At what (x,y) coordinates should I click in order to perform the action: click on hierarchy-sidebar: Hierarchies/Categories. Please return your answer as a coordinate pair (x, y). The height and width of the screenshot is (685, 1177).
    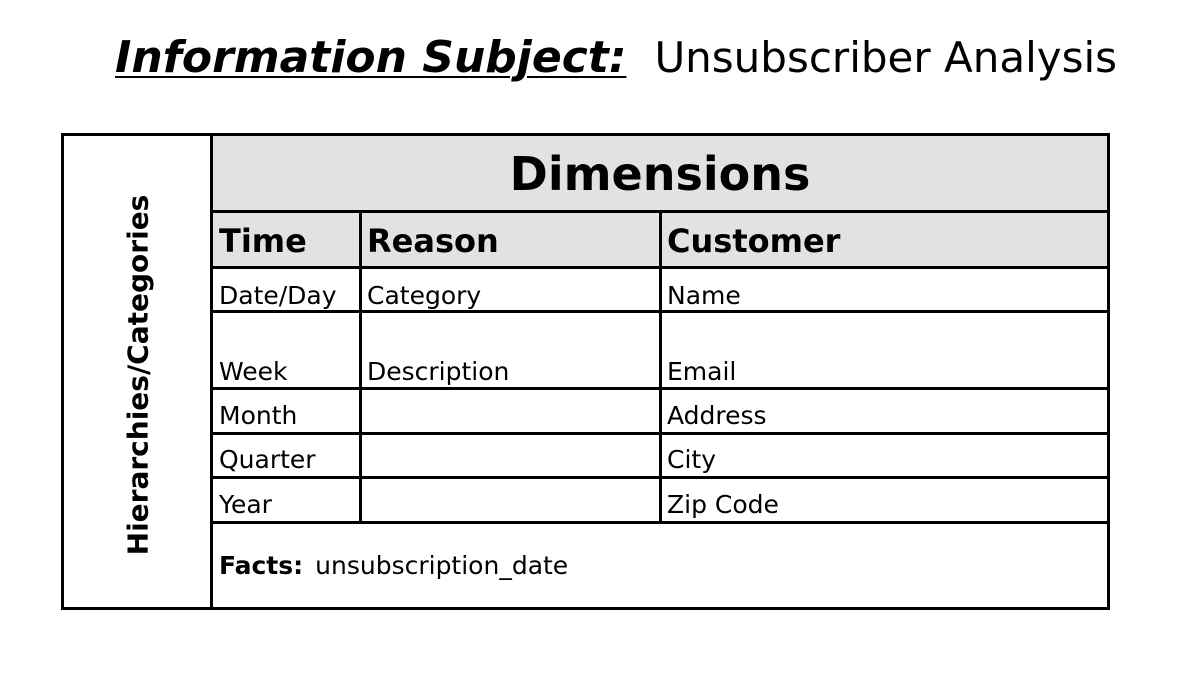
    Looking at the image, I should click on (138, 371).